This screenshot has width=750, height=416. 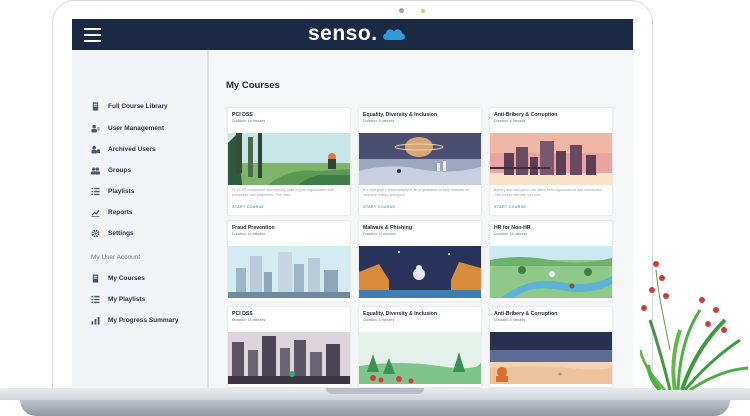 I want to click on user-management-icon, so click(x=95, y=128).